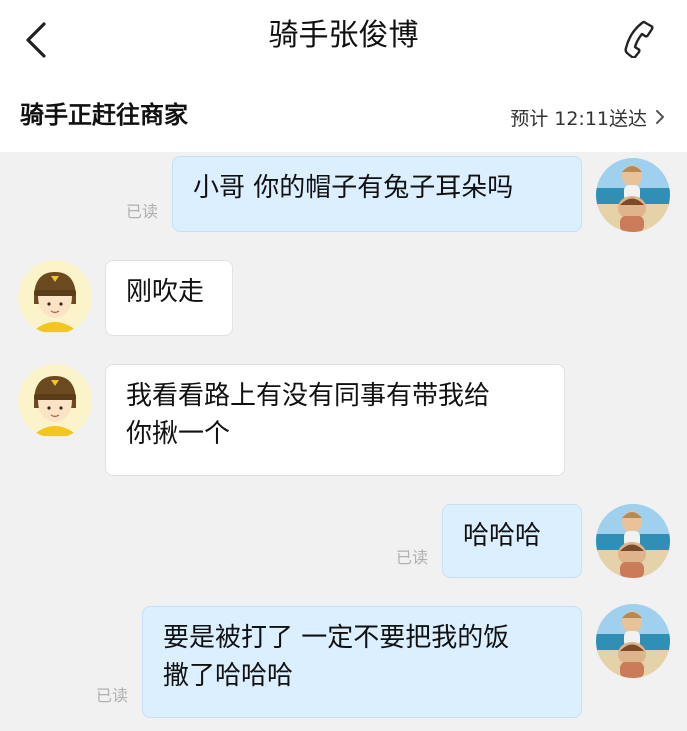 The image size is (687, 731). I want to click on top-nav-bar: 骑手张俊博, so click(343, 40).